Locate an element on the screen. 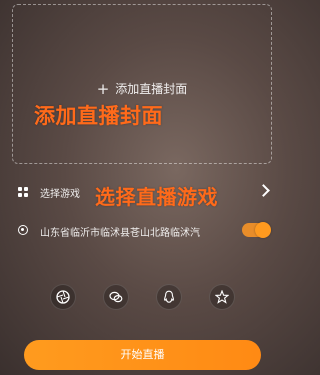  share-row is located at coordinates (143, 297).